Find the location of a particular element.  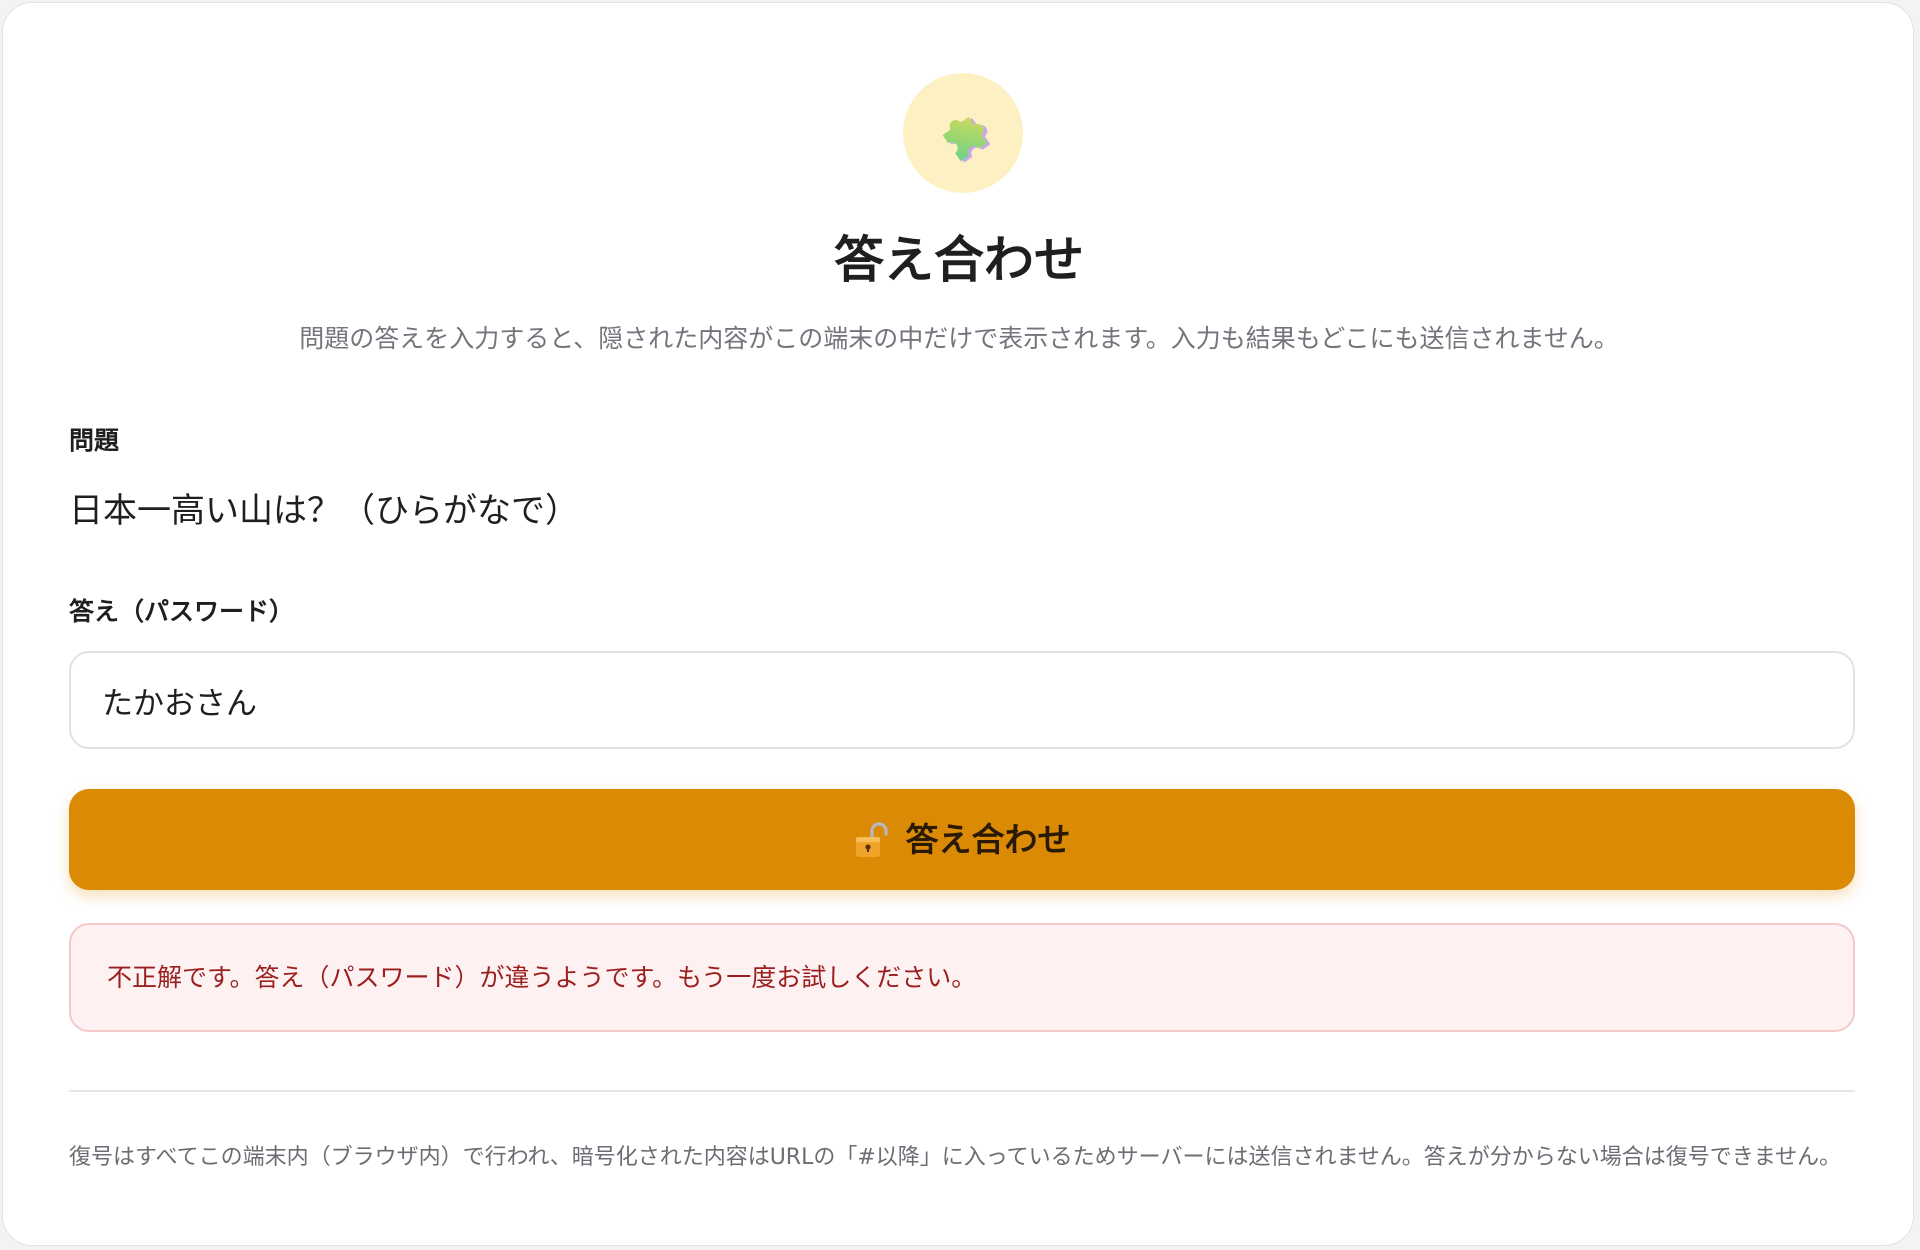

error-alert: 不正解です。答え（パスワード）が違うようです。もう一度お試しください。 is located at coordinates (962, 977).